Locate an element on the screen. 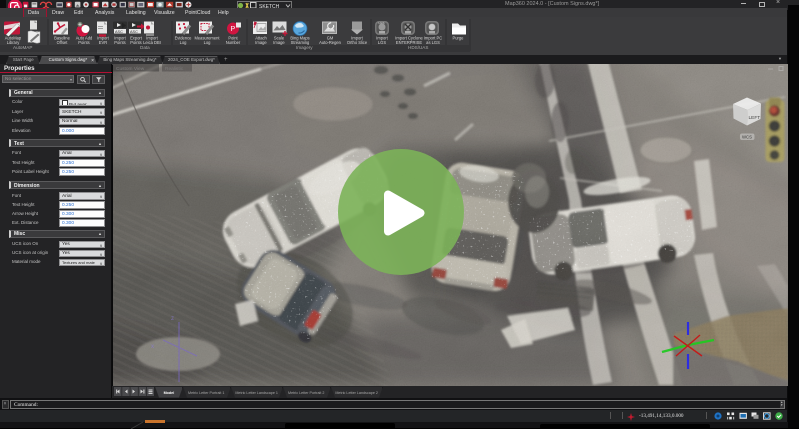 The height and width of the screenshot is (429, 799). svg-text: Custom View is located at coordinates (130, 69).